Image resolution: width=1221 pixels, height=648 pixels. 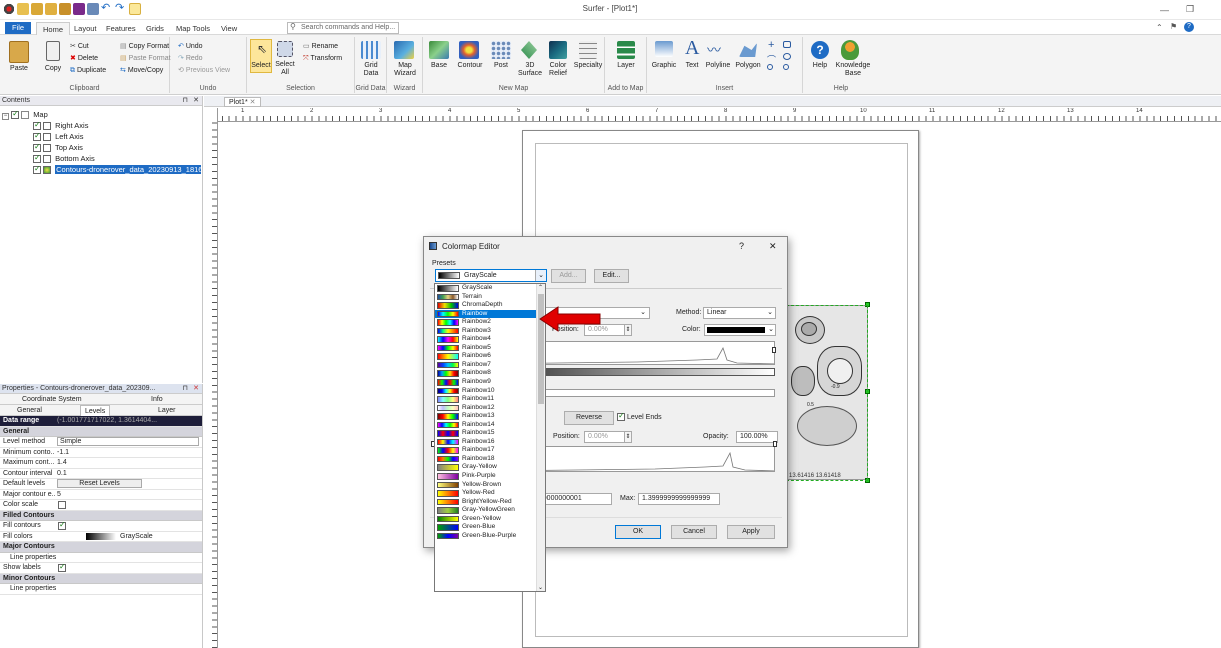 I want to click on preset-item: Rainbow4, so click(x=490, y=339).